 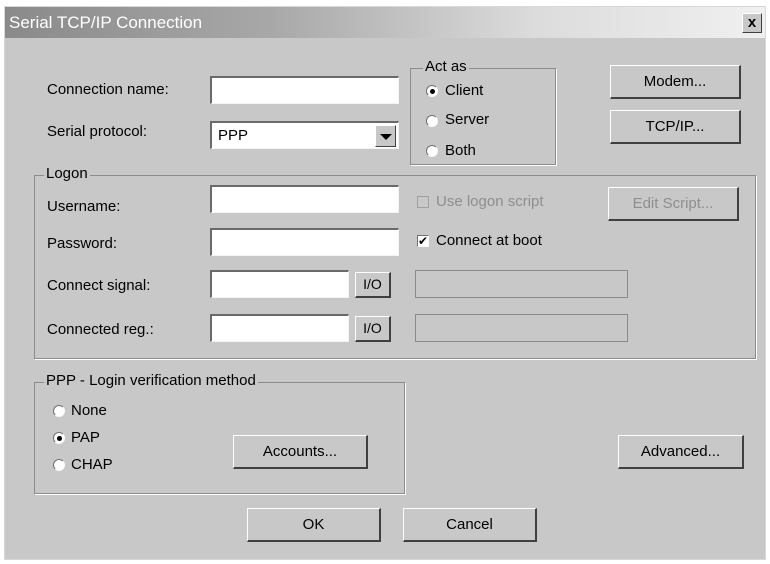 I want to click on checkmark-icon: ✔, so click(x=423, y=241).